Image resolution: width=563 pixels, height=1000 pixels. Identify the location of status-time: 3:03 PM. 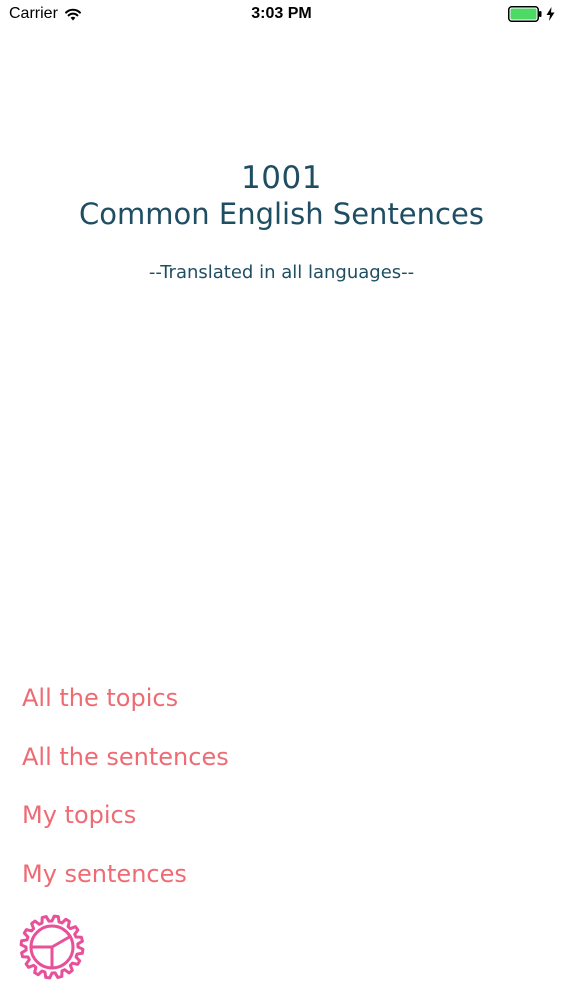
(281, 13).